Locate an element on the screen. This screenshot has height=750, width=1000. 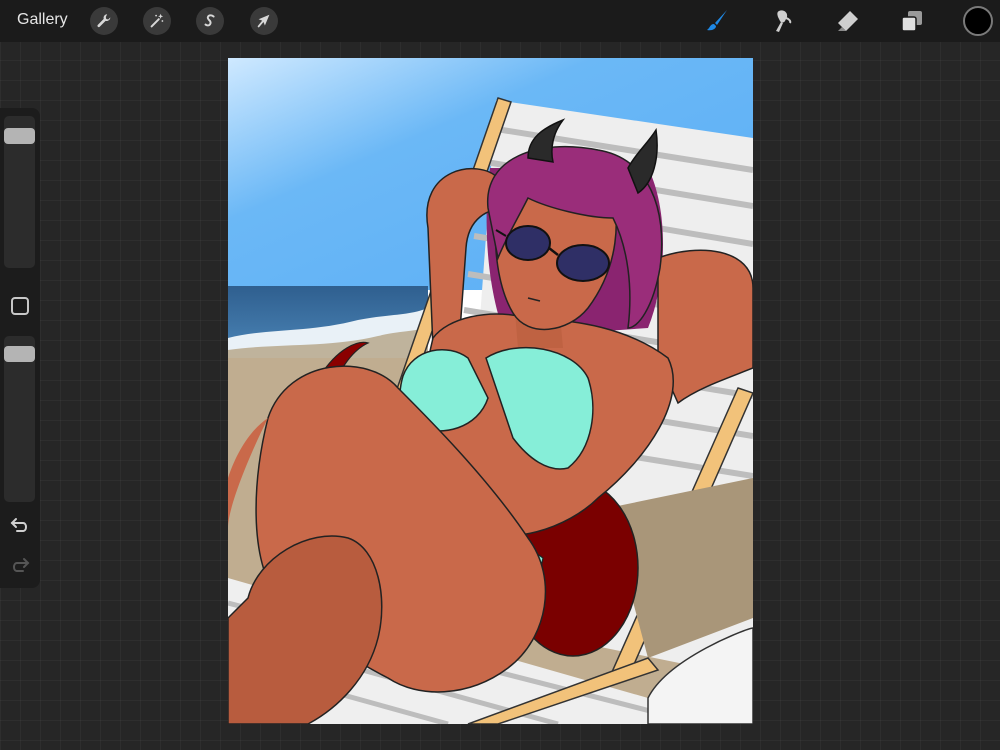
undo-icon is located at coordinates (18, 525).